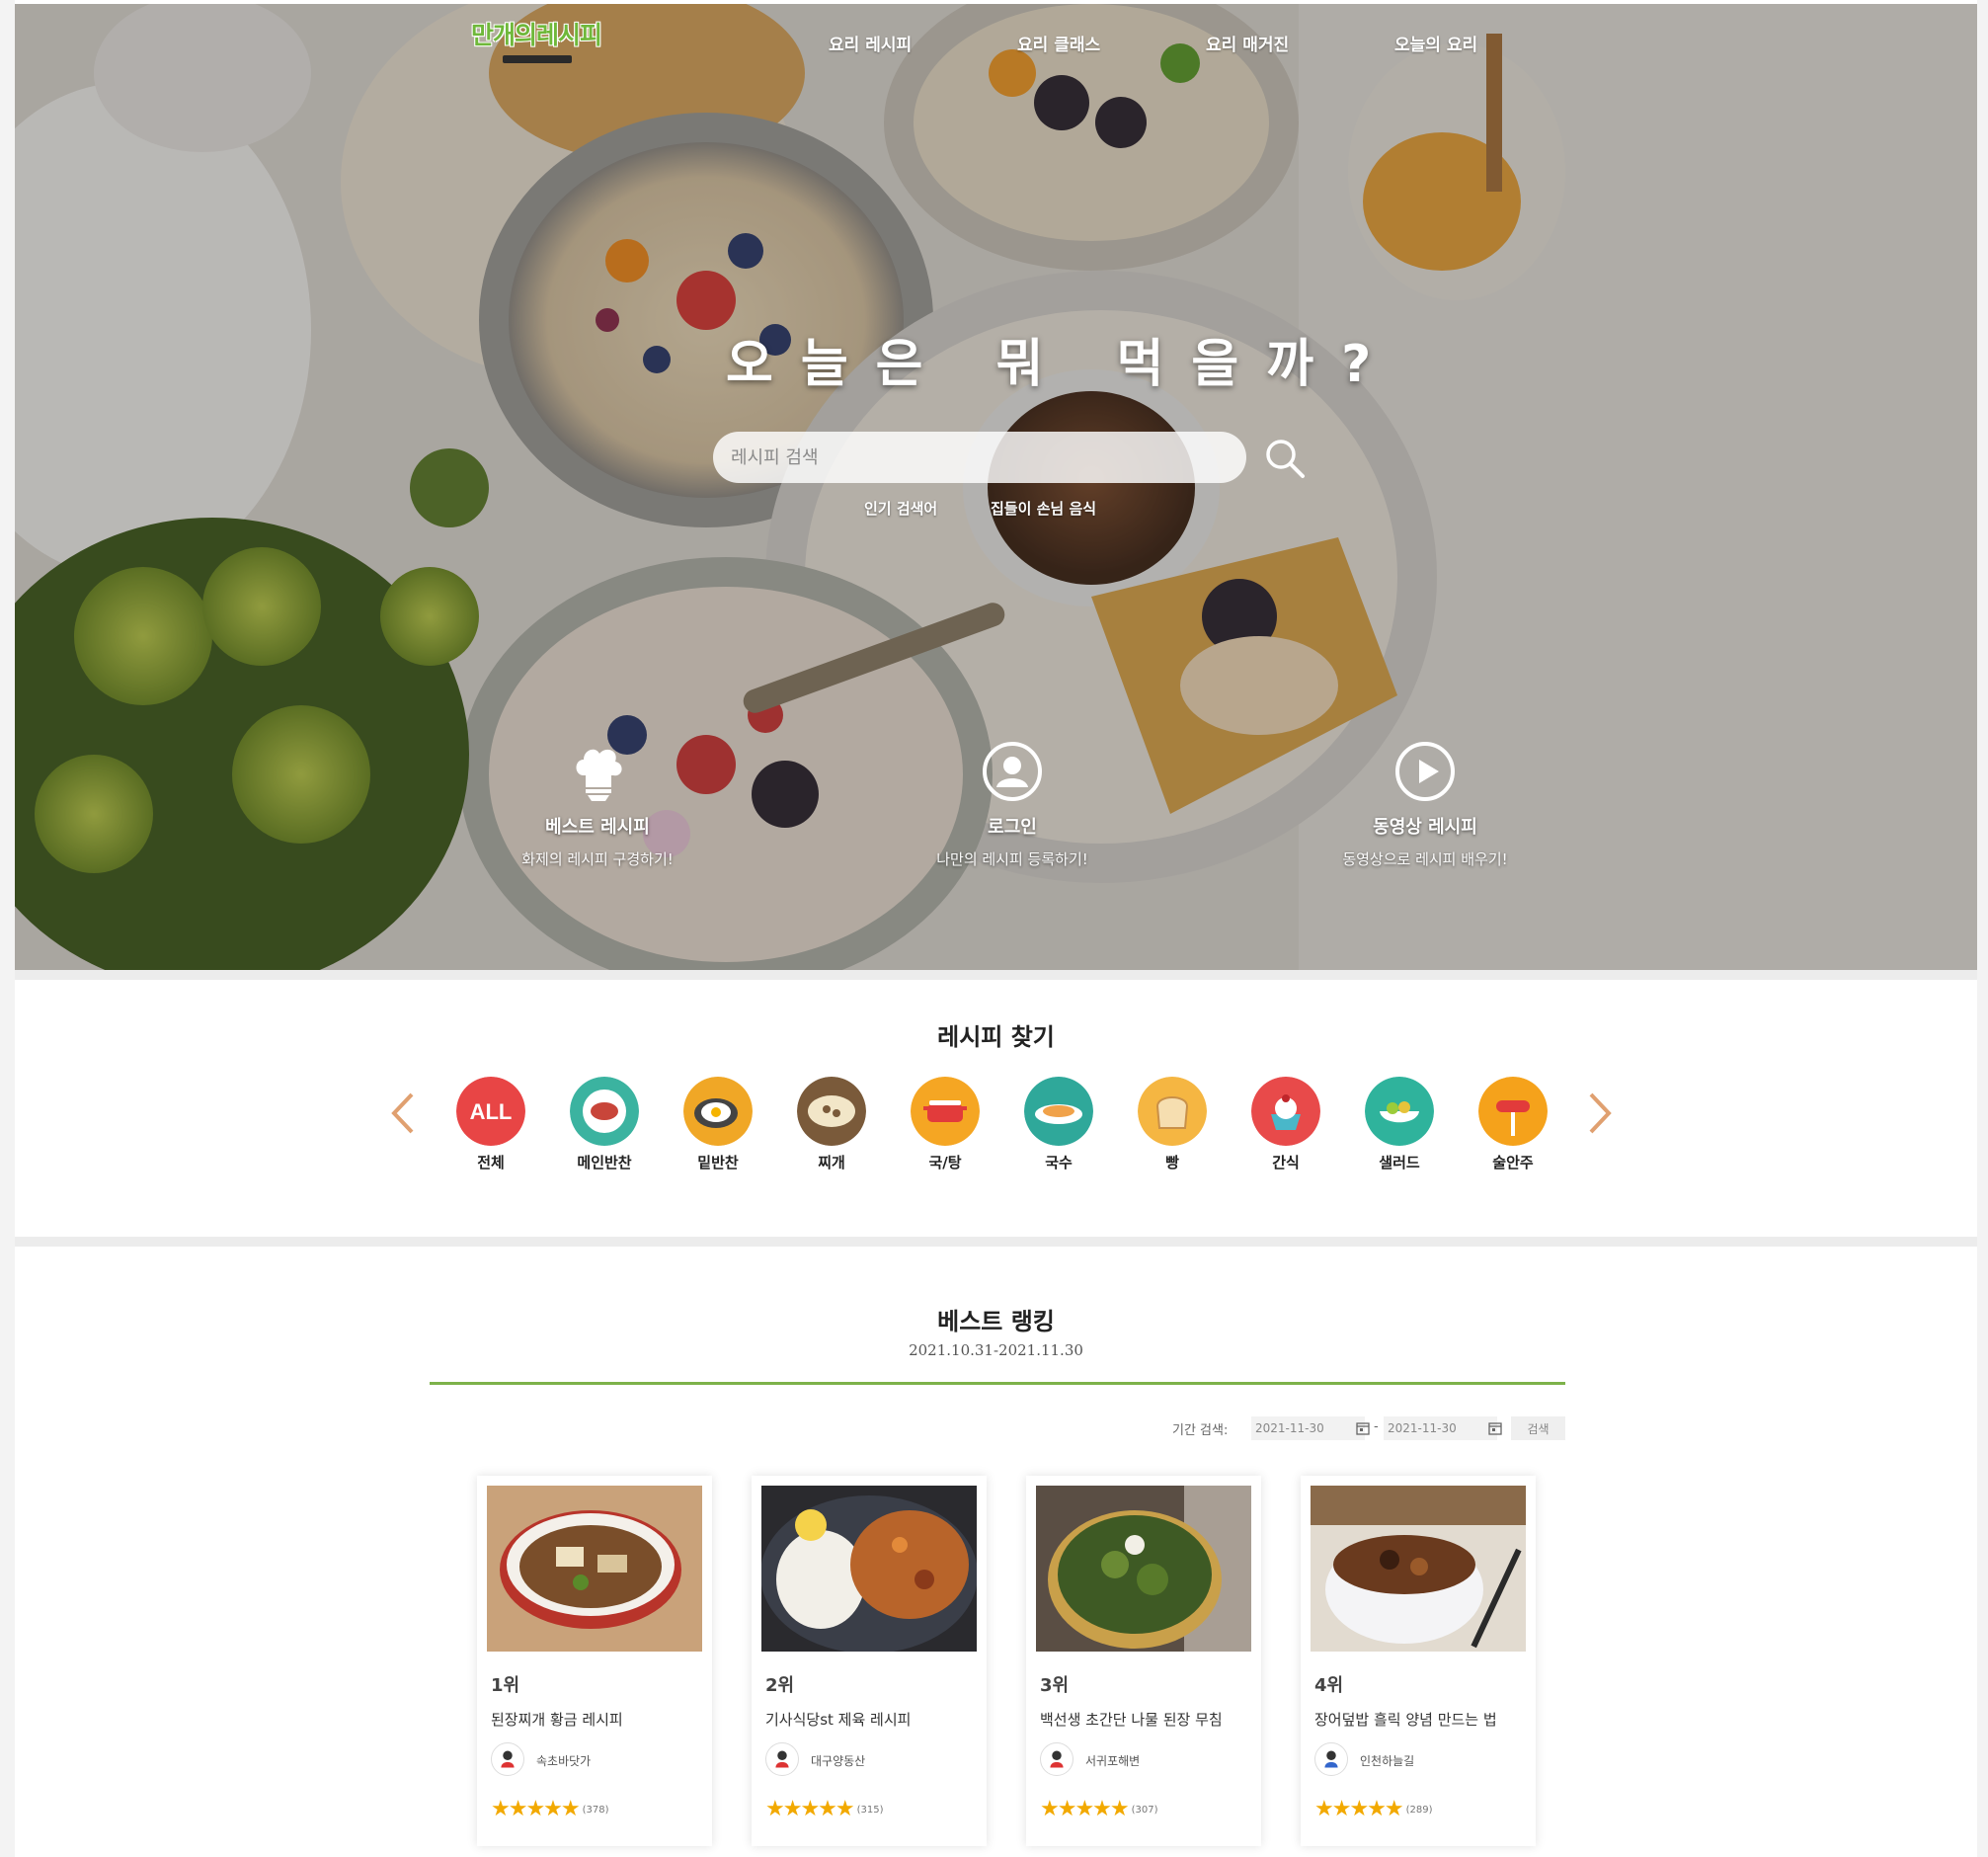  I want to click on quick-link-login: 로그인 나만의 레시피 등록하기!, so click(1012, 804).